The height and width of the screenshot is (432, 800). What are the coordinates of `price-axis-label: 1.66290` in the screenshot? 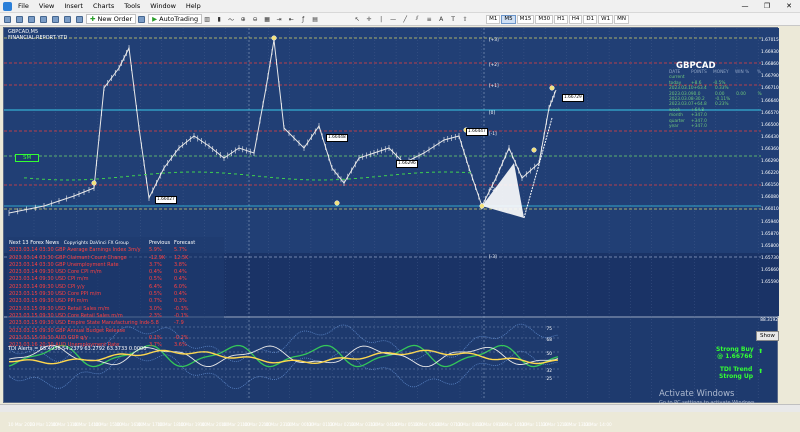 It's located at (770, 161).